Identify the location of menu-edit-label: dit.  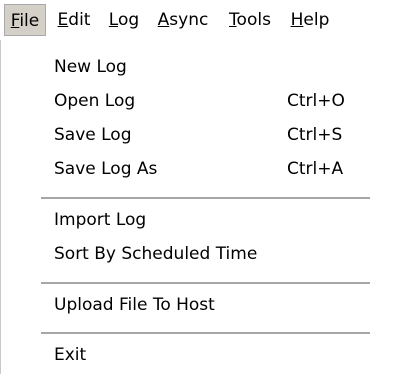
(79, 20).